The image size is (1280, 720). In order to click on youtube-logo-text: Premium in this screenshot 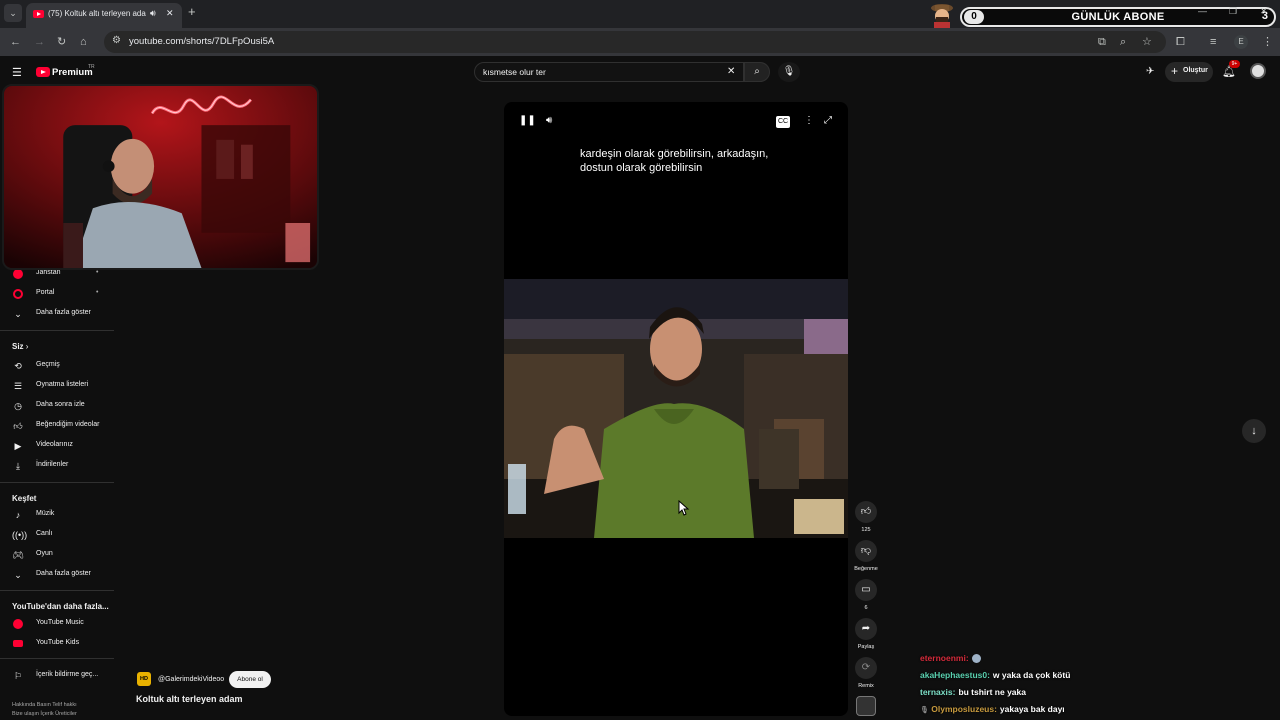, I will do `click(72, 72)`.